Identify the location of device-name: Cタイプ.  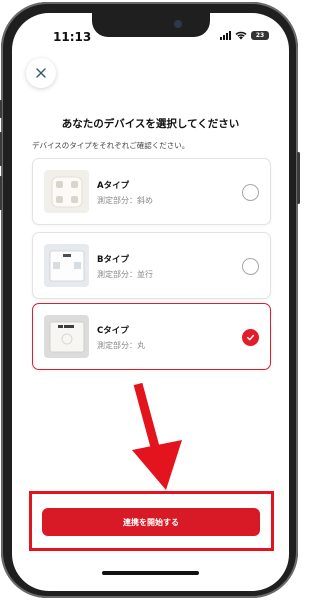
(113, 331).